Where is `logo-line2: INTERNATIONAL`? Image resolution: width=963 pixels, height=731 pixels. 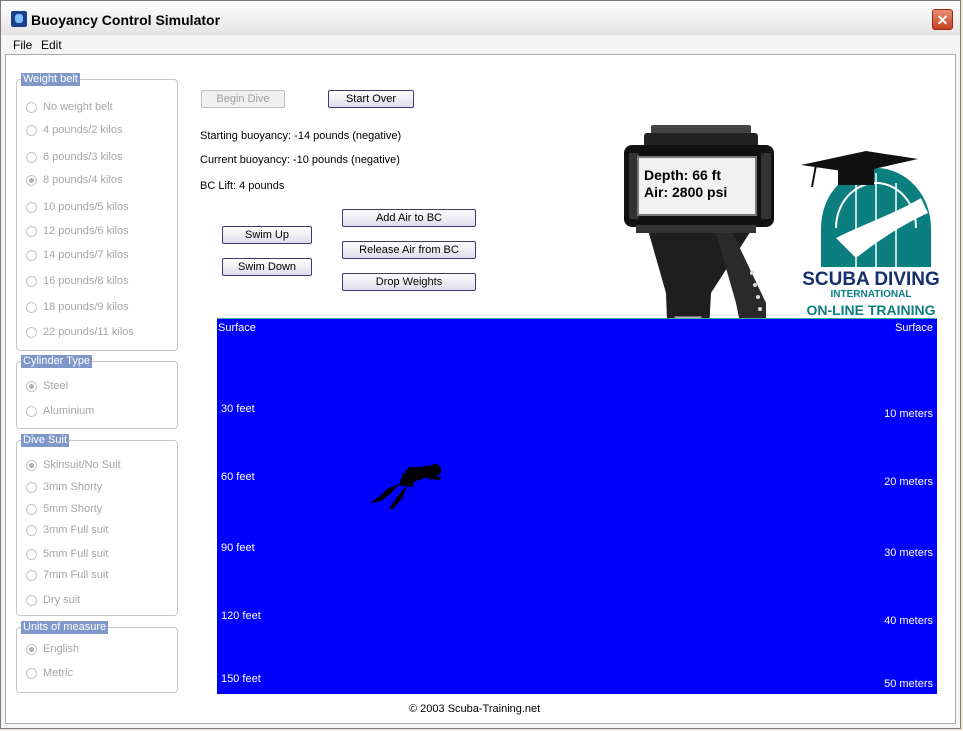
logo-line2: INTERNATIONAL is located at coordinates (871, 294).